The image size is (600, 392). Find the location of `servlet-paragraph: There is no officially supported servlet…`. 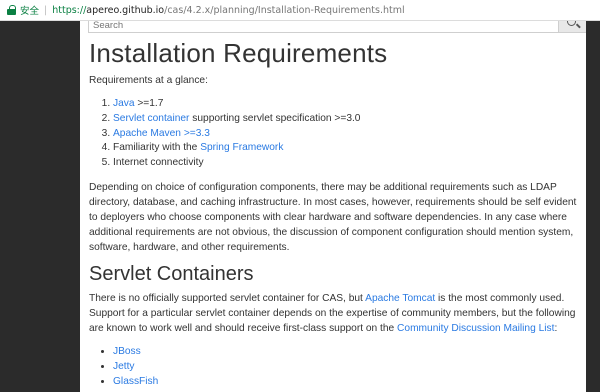

servlet-paragraph: There is no officially supported servlet… is located at coordinates (336, 314).